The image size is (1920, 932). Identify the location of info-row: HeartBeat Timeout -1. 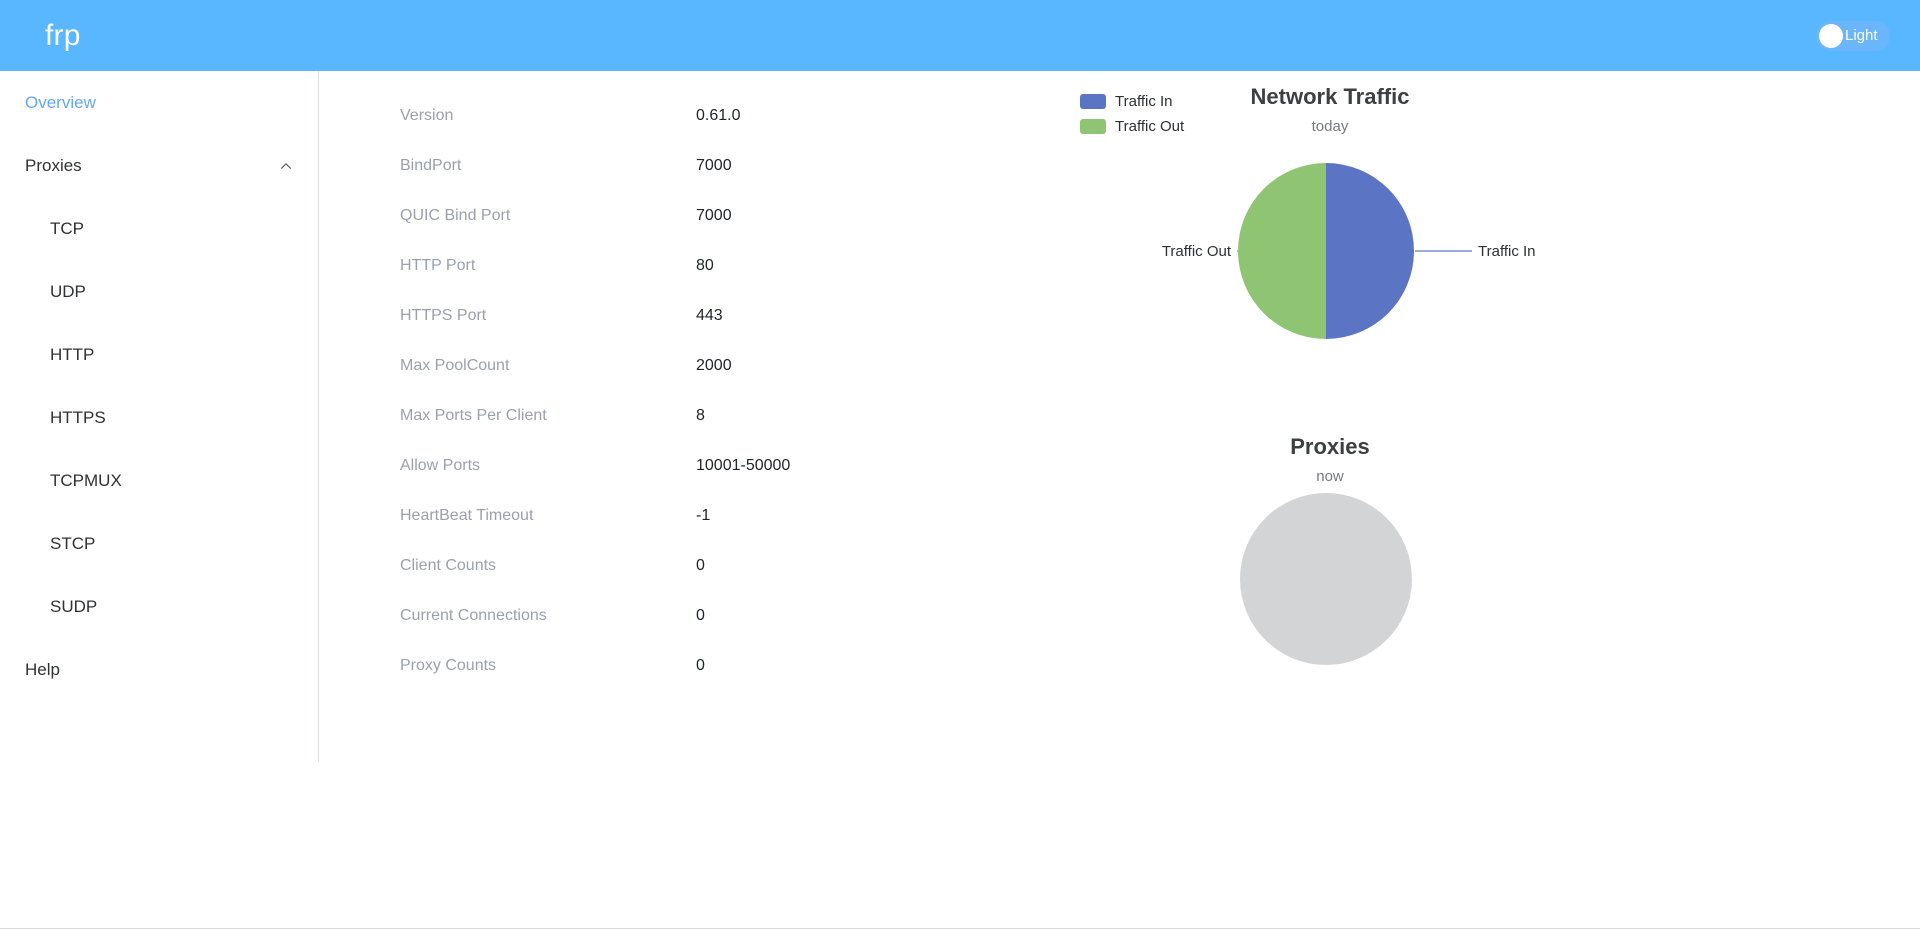
(680, 516).